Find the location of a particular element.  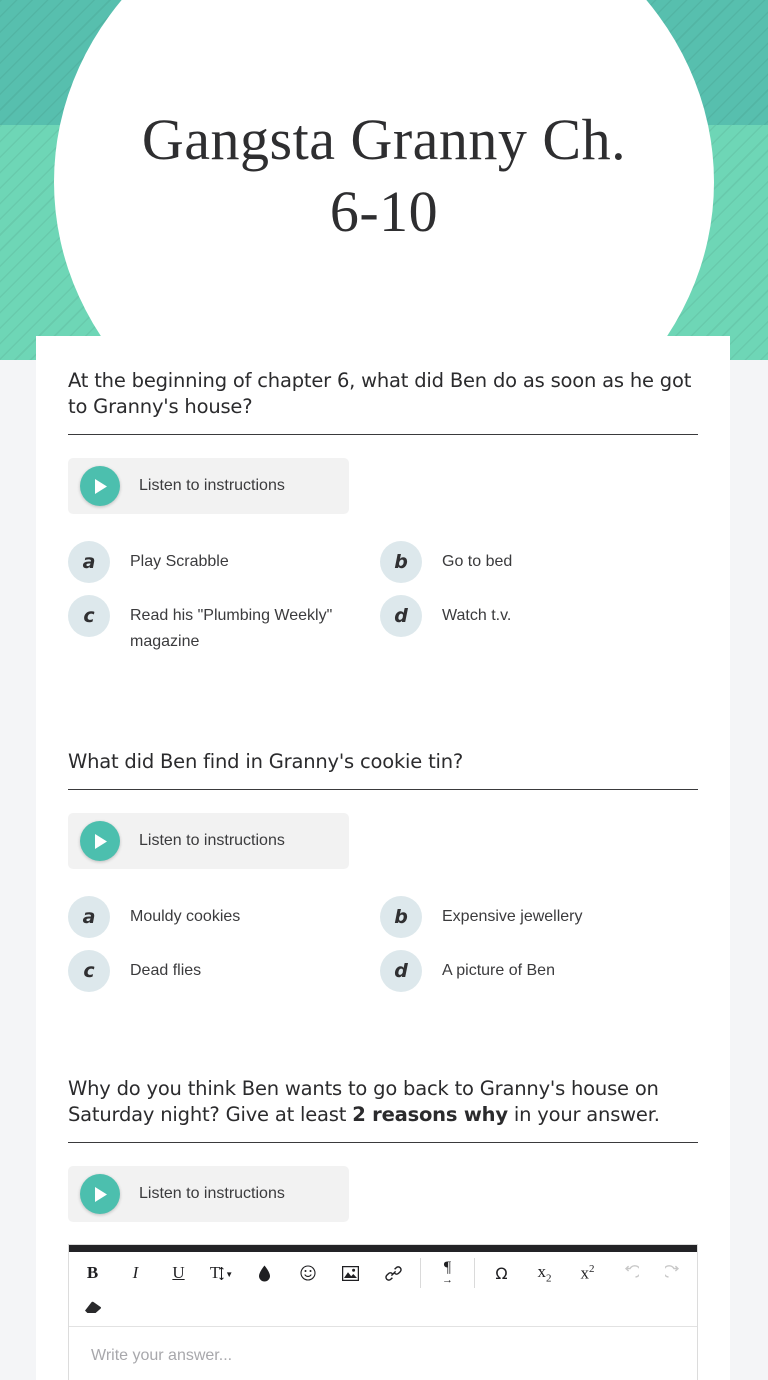

question-prompt-3-emphasis: 2 reasons why is located at coordinates (430, 1114).